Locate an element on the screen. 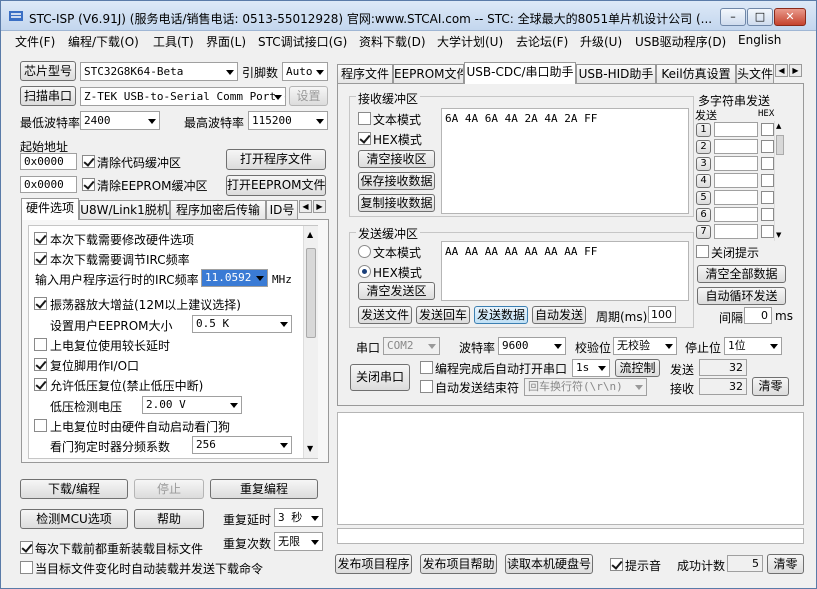  clear-count-button: 清零 is located at coordinates (770, 386).